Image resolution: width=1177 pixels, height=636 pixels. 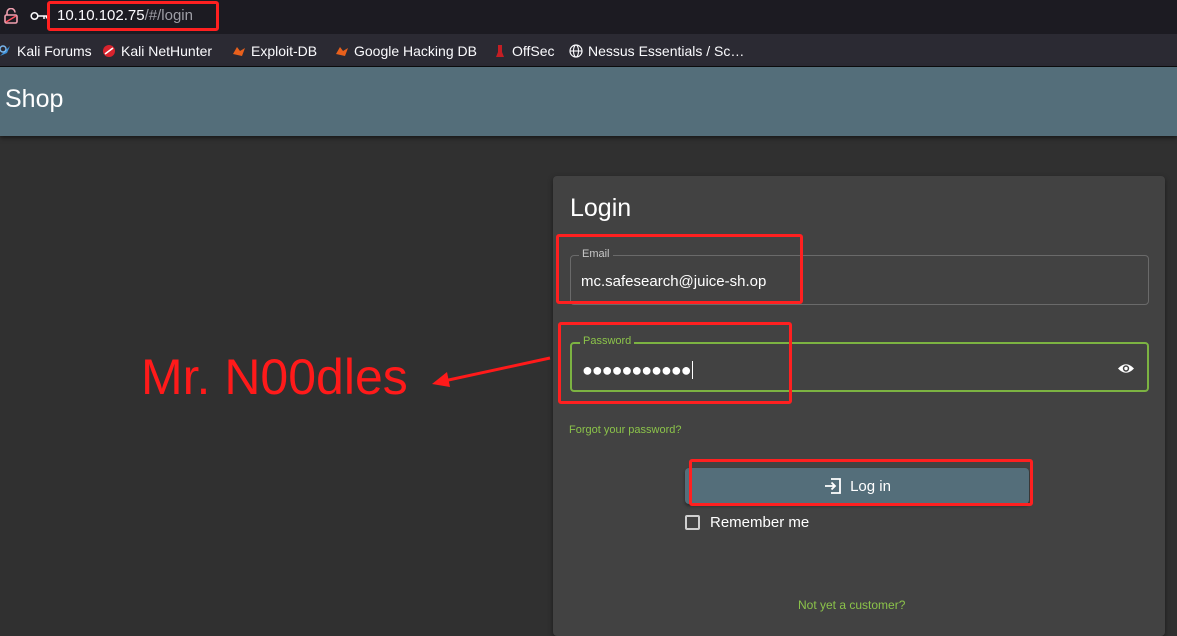 What do you see at coordinates (533, 51) in the screenshot?
I see `bookmark-label: OffSec` at bounding box center [533, 51].